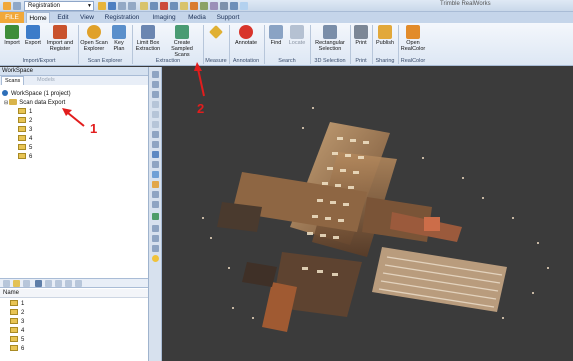  Describe the element at coordinates (201, 108) in the screenshot. I see `annotation-number-2: 2` at that location.